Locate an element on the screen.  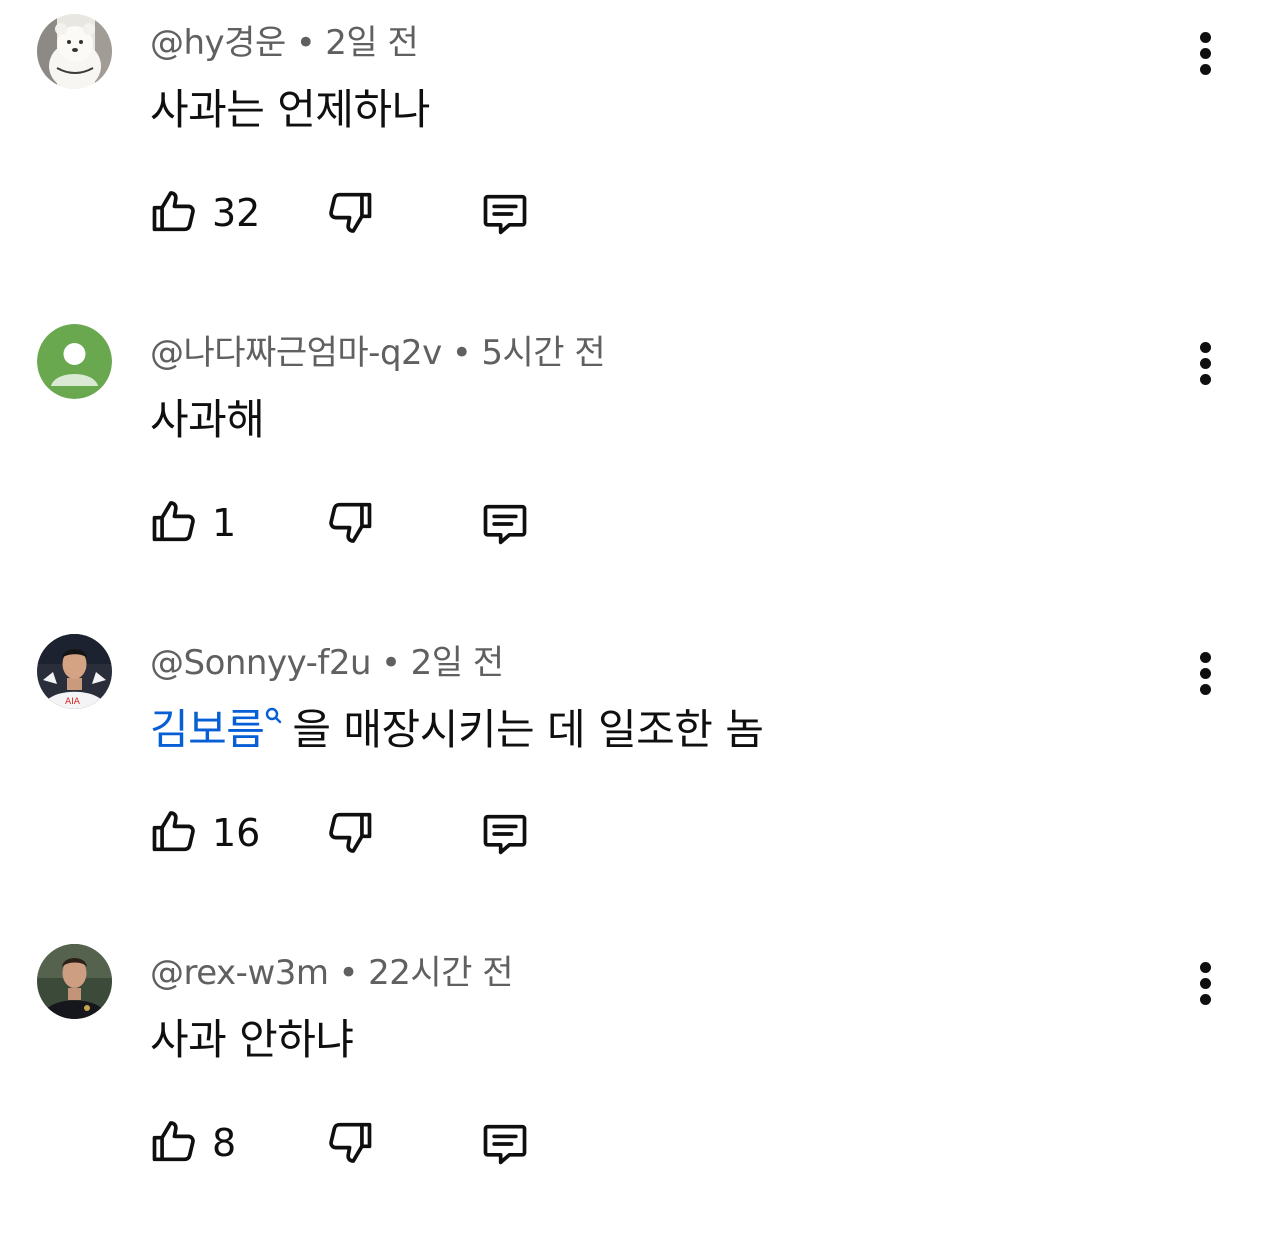
author-name: @Sonnyy-f2u is located at coordinates (261, 663).